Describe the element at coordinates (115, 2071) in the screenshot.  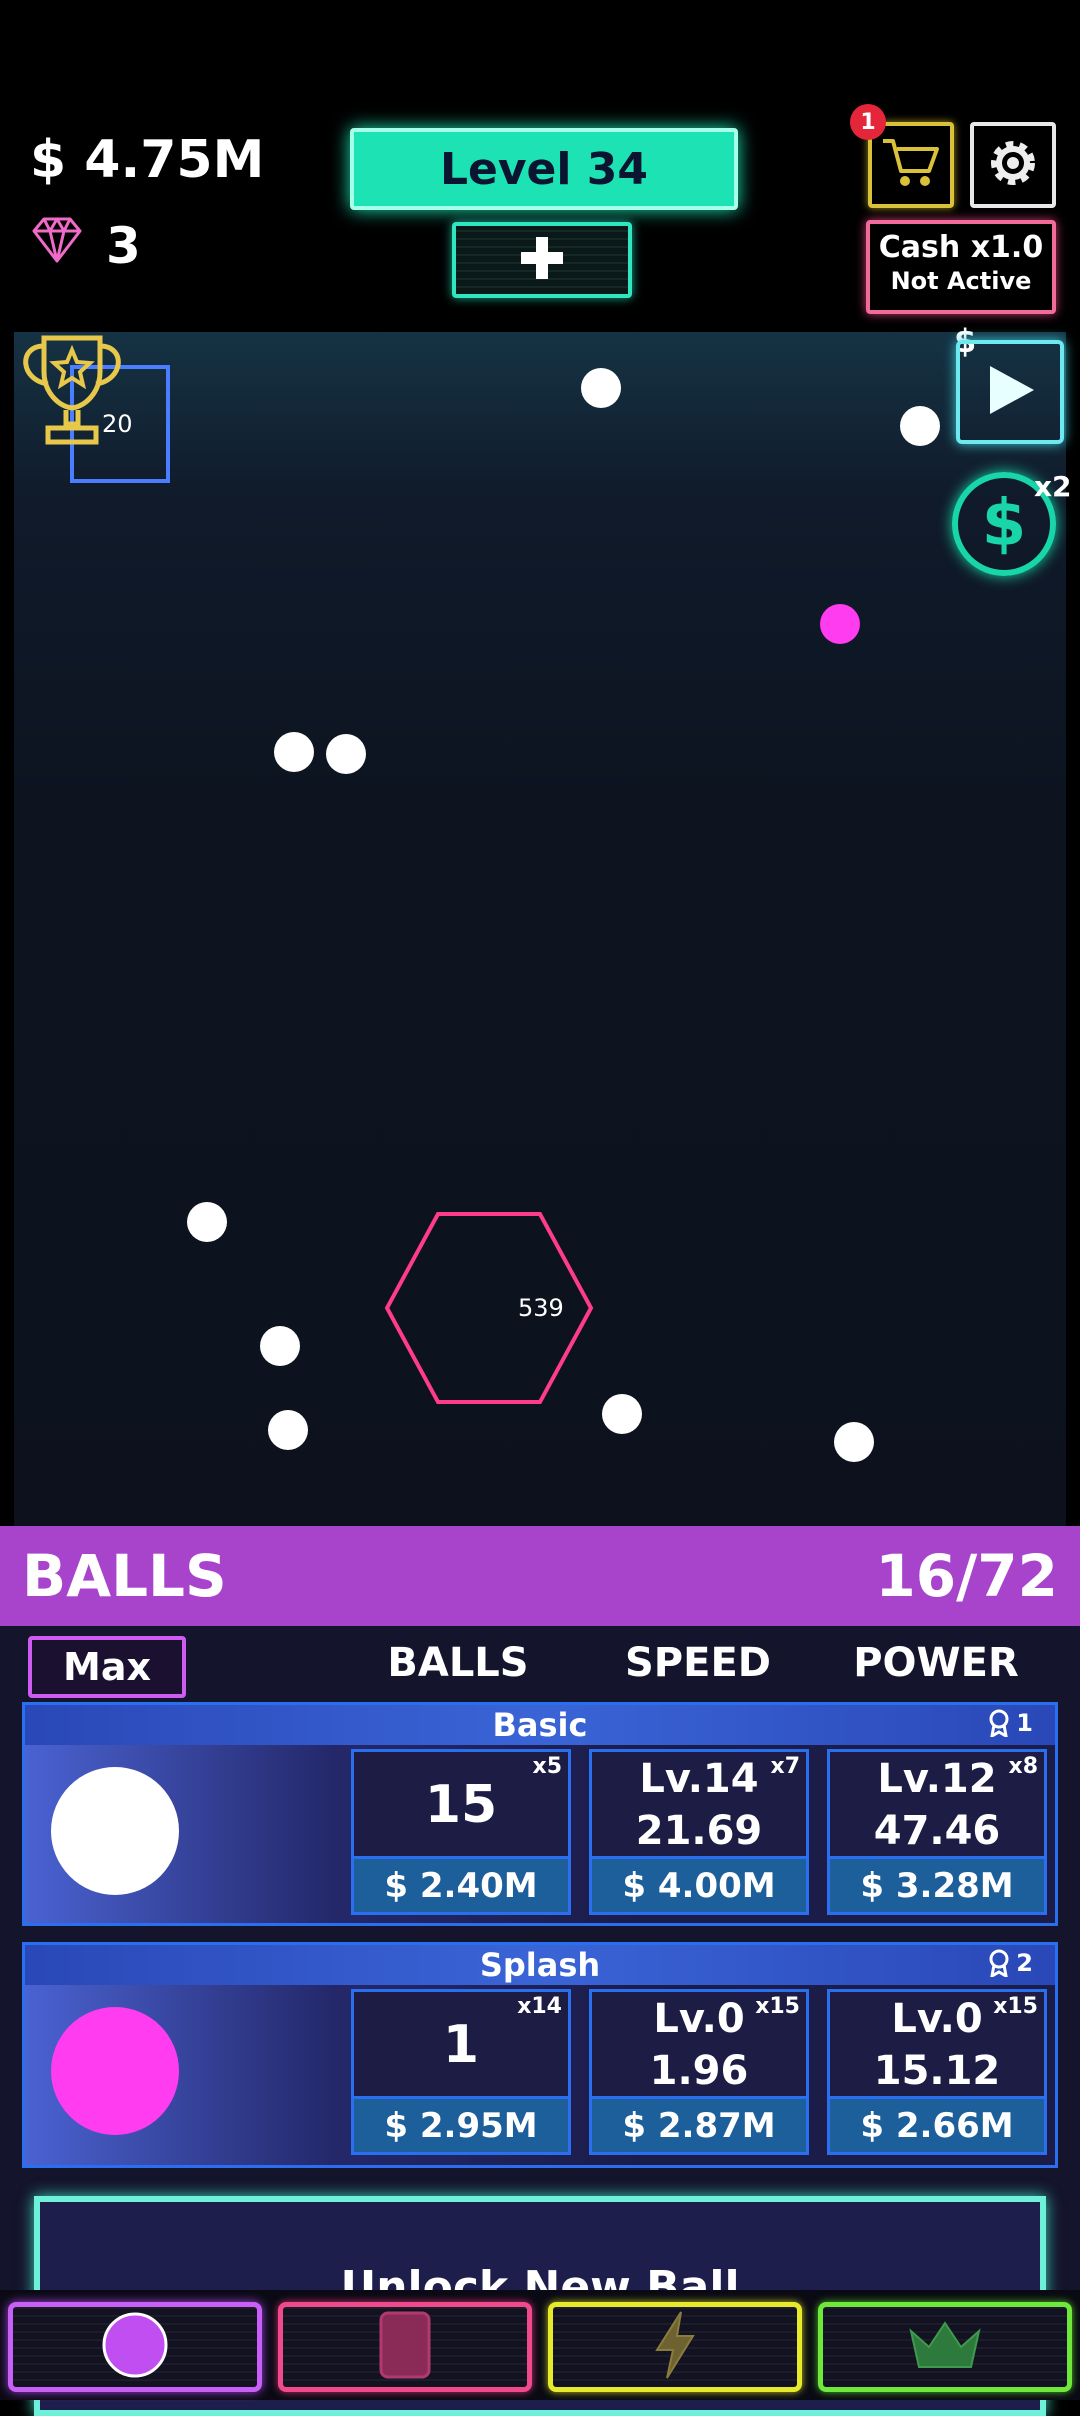
I see `splash-ball-icon` at that location.